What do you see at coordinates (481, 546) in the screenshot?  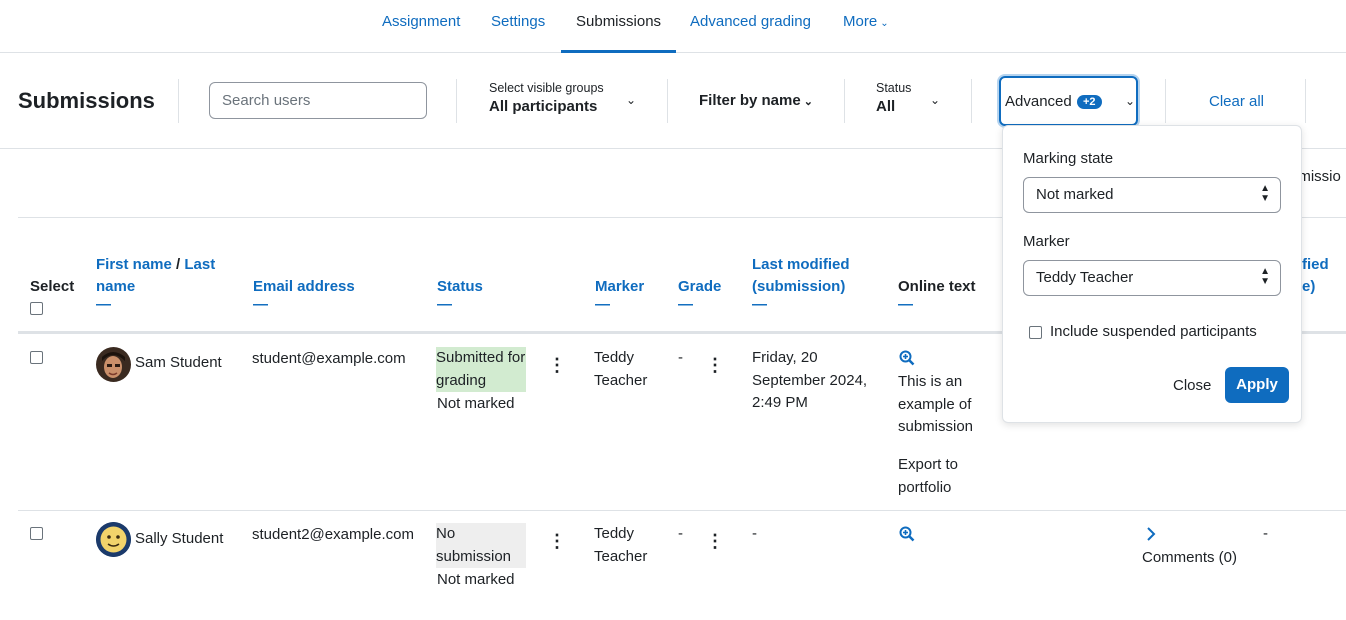 I see `status-badge: No submission` at bounding box center [481, 546].